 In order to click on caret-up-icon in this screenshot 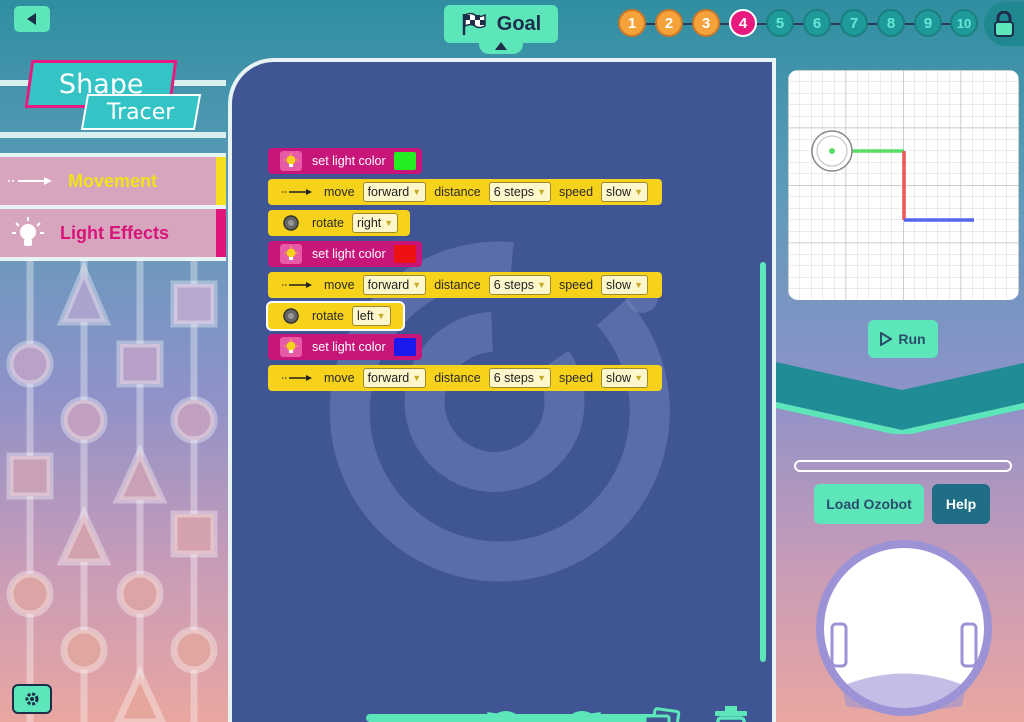, I will do `click(501, 46)`.